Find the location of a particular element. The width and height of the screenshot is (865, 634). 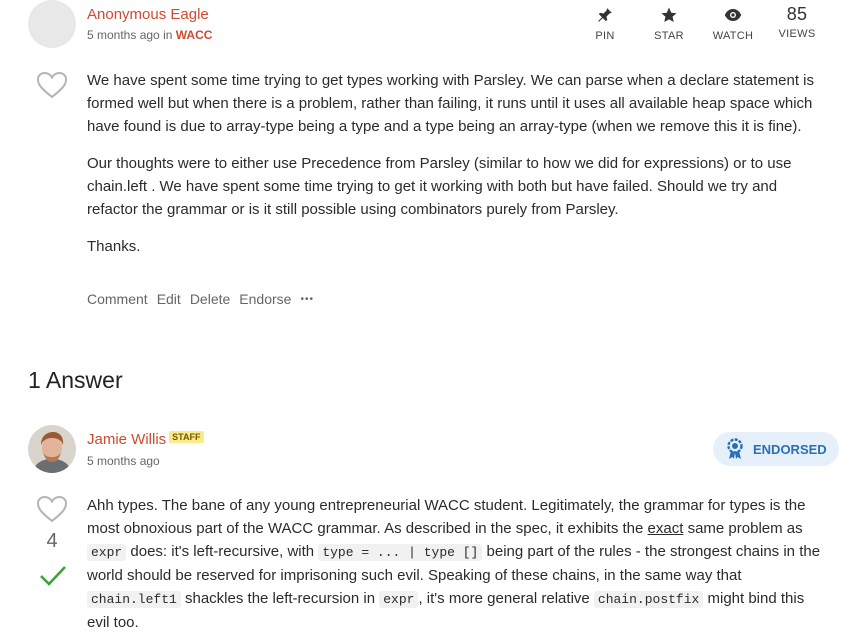

answers-heading: 1 Answer is located at coordinates (75, 380).